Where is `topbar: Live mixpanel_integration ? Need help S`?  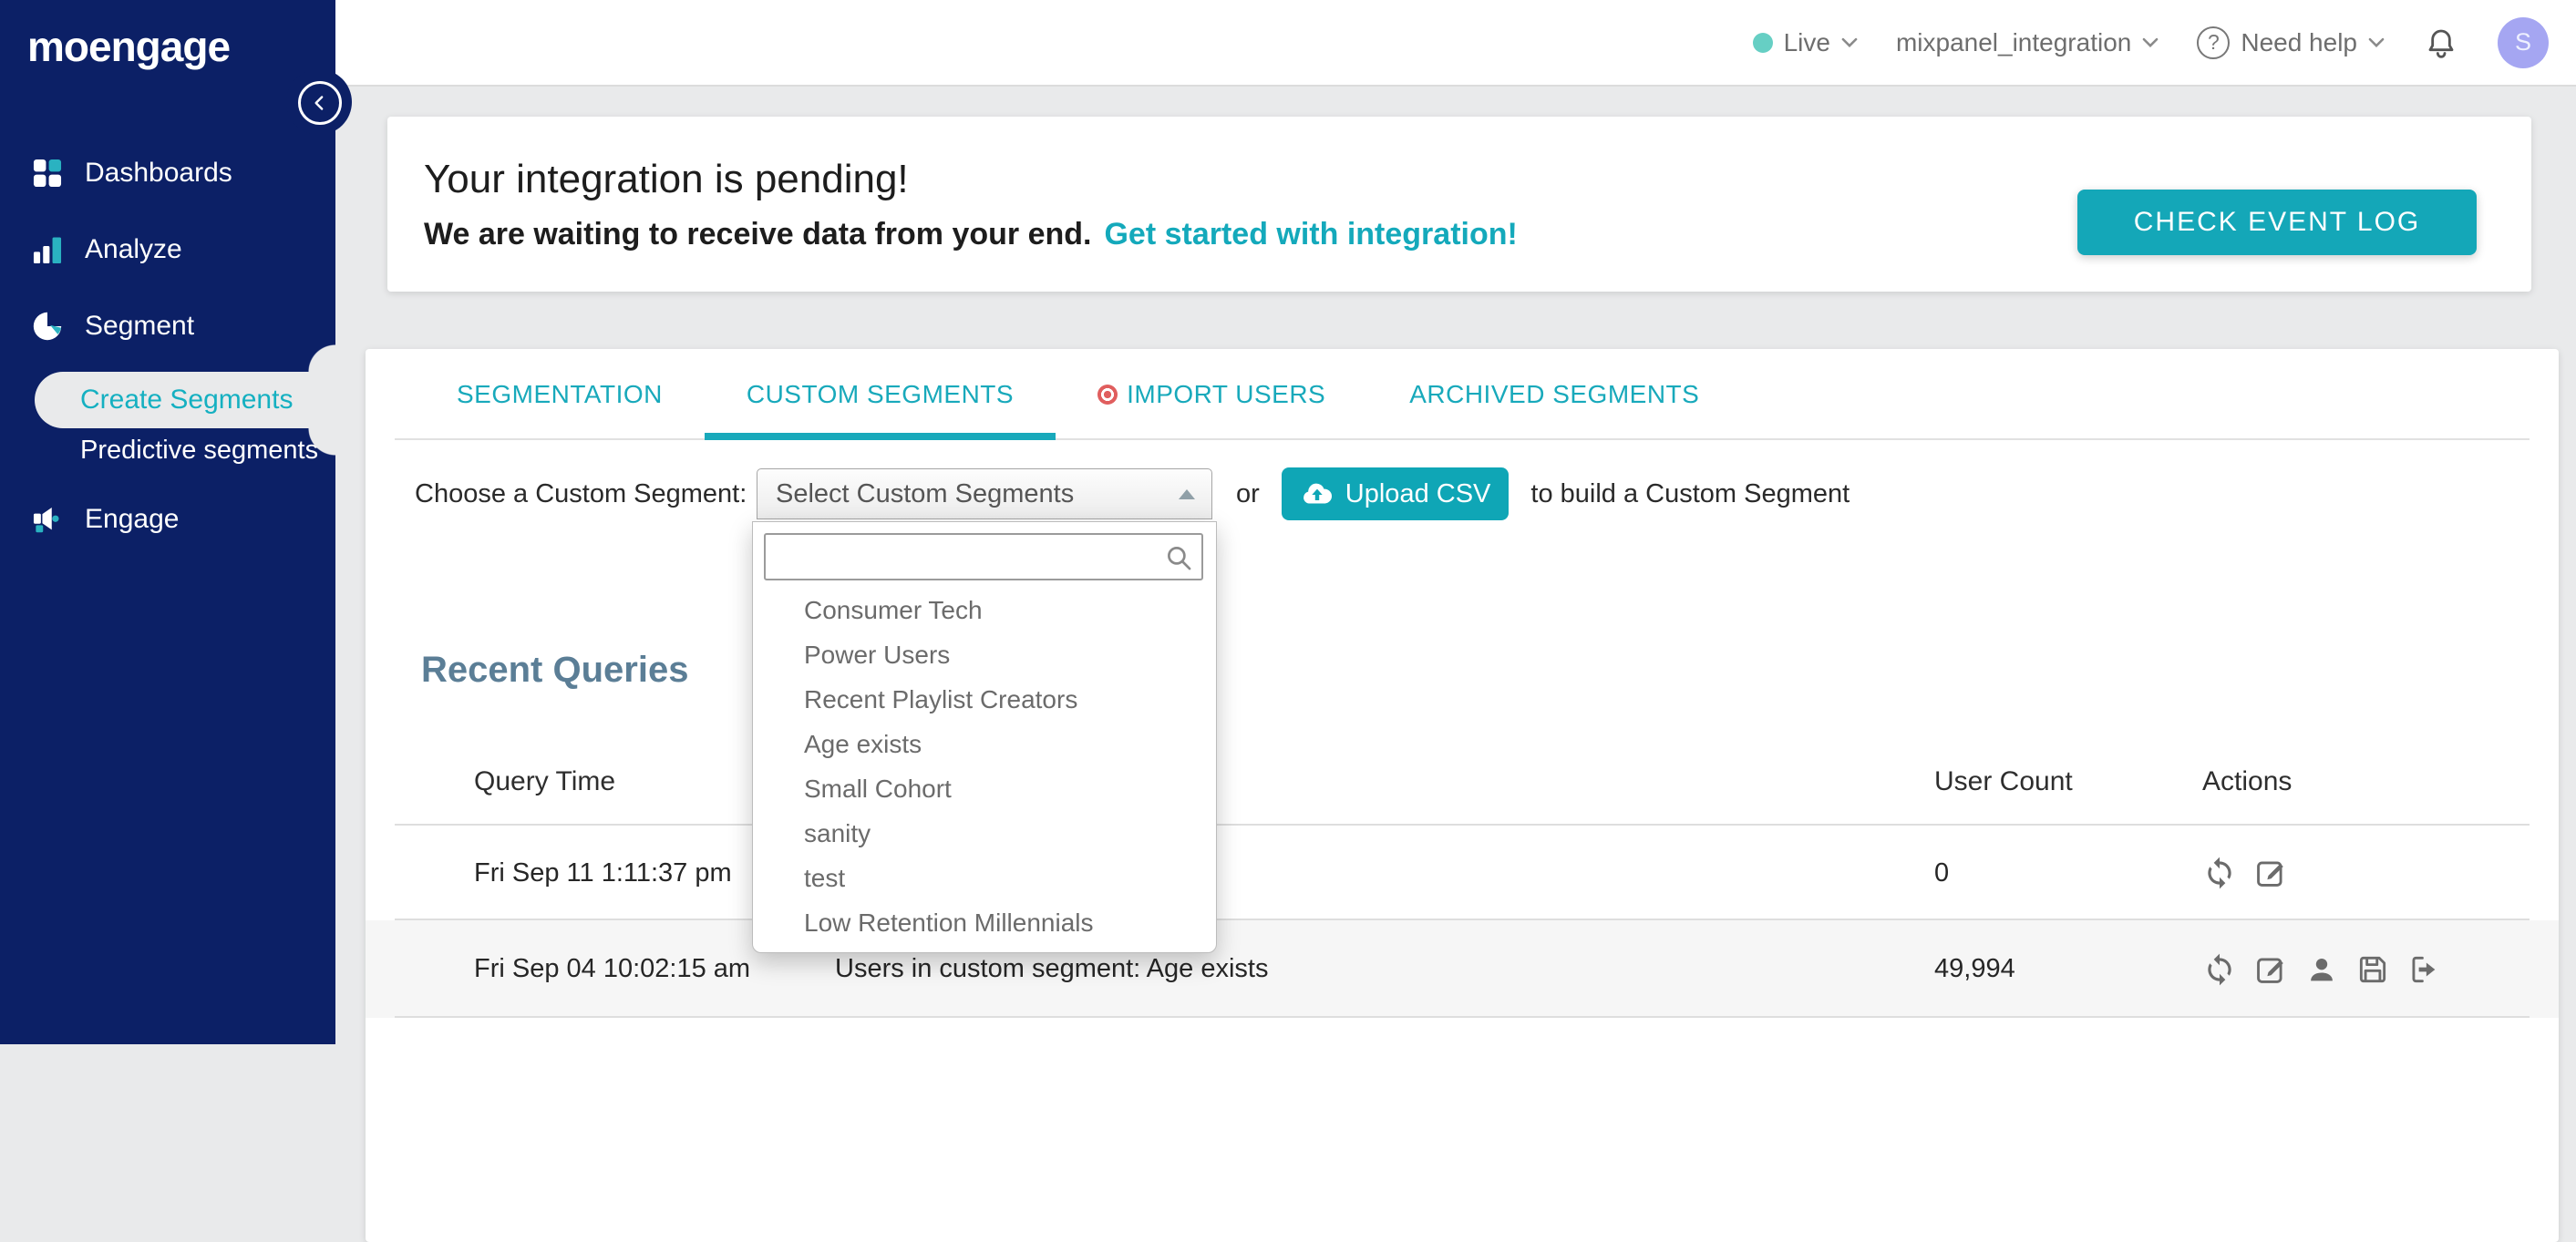
topbar: Live mixpanel_integration ? Need help S is located at coordinates (1455, 43).